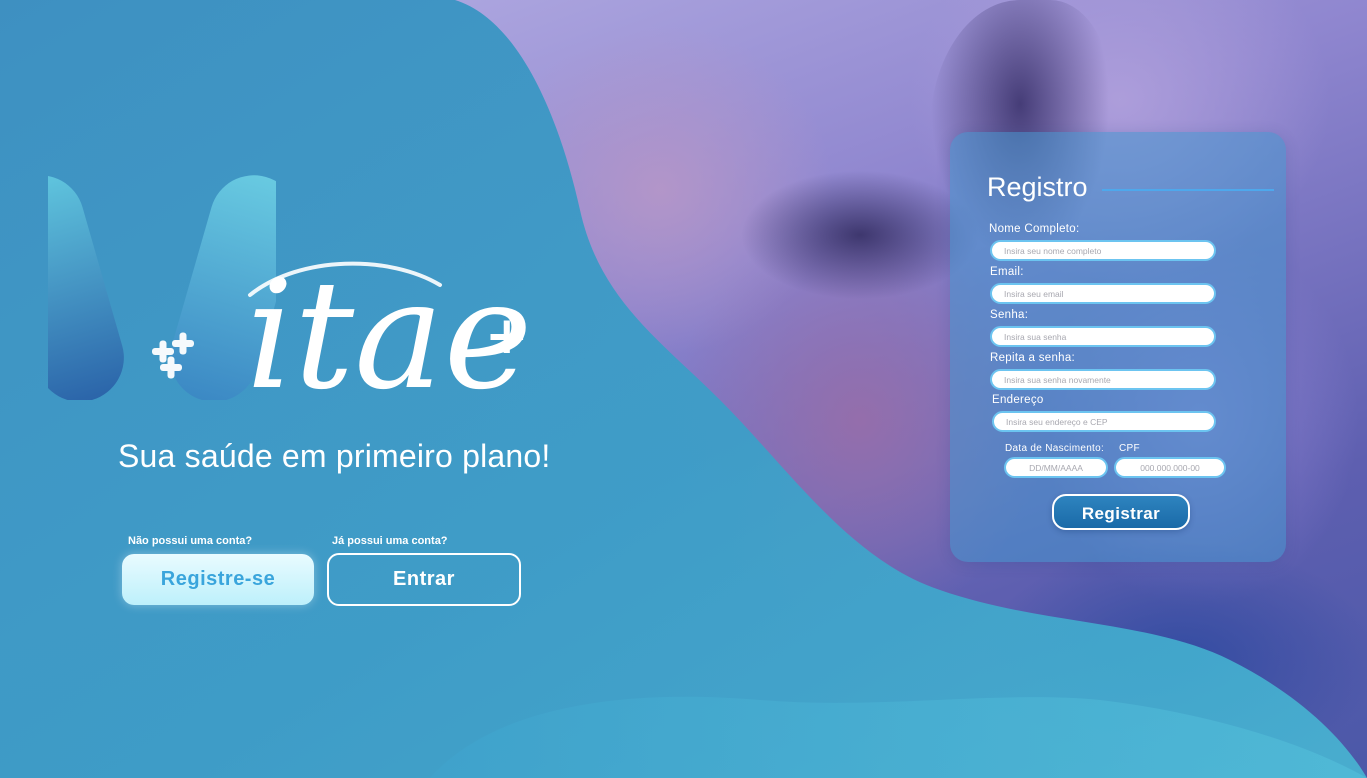 The image size is (1367, 778). Describe the element at coordinates (1188, 190) in the screenshot. I see `title-divider` at that location.